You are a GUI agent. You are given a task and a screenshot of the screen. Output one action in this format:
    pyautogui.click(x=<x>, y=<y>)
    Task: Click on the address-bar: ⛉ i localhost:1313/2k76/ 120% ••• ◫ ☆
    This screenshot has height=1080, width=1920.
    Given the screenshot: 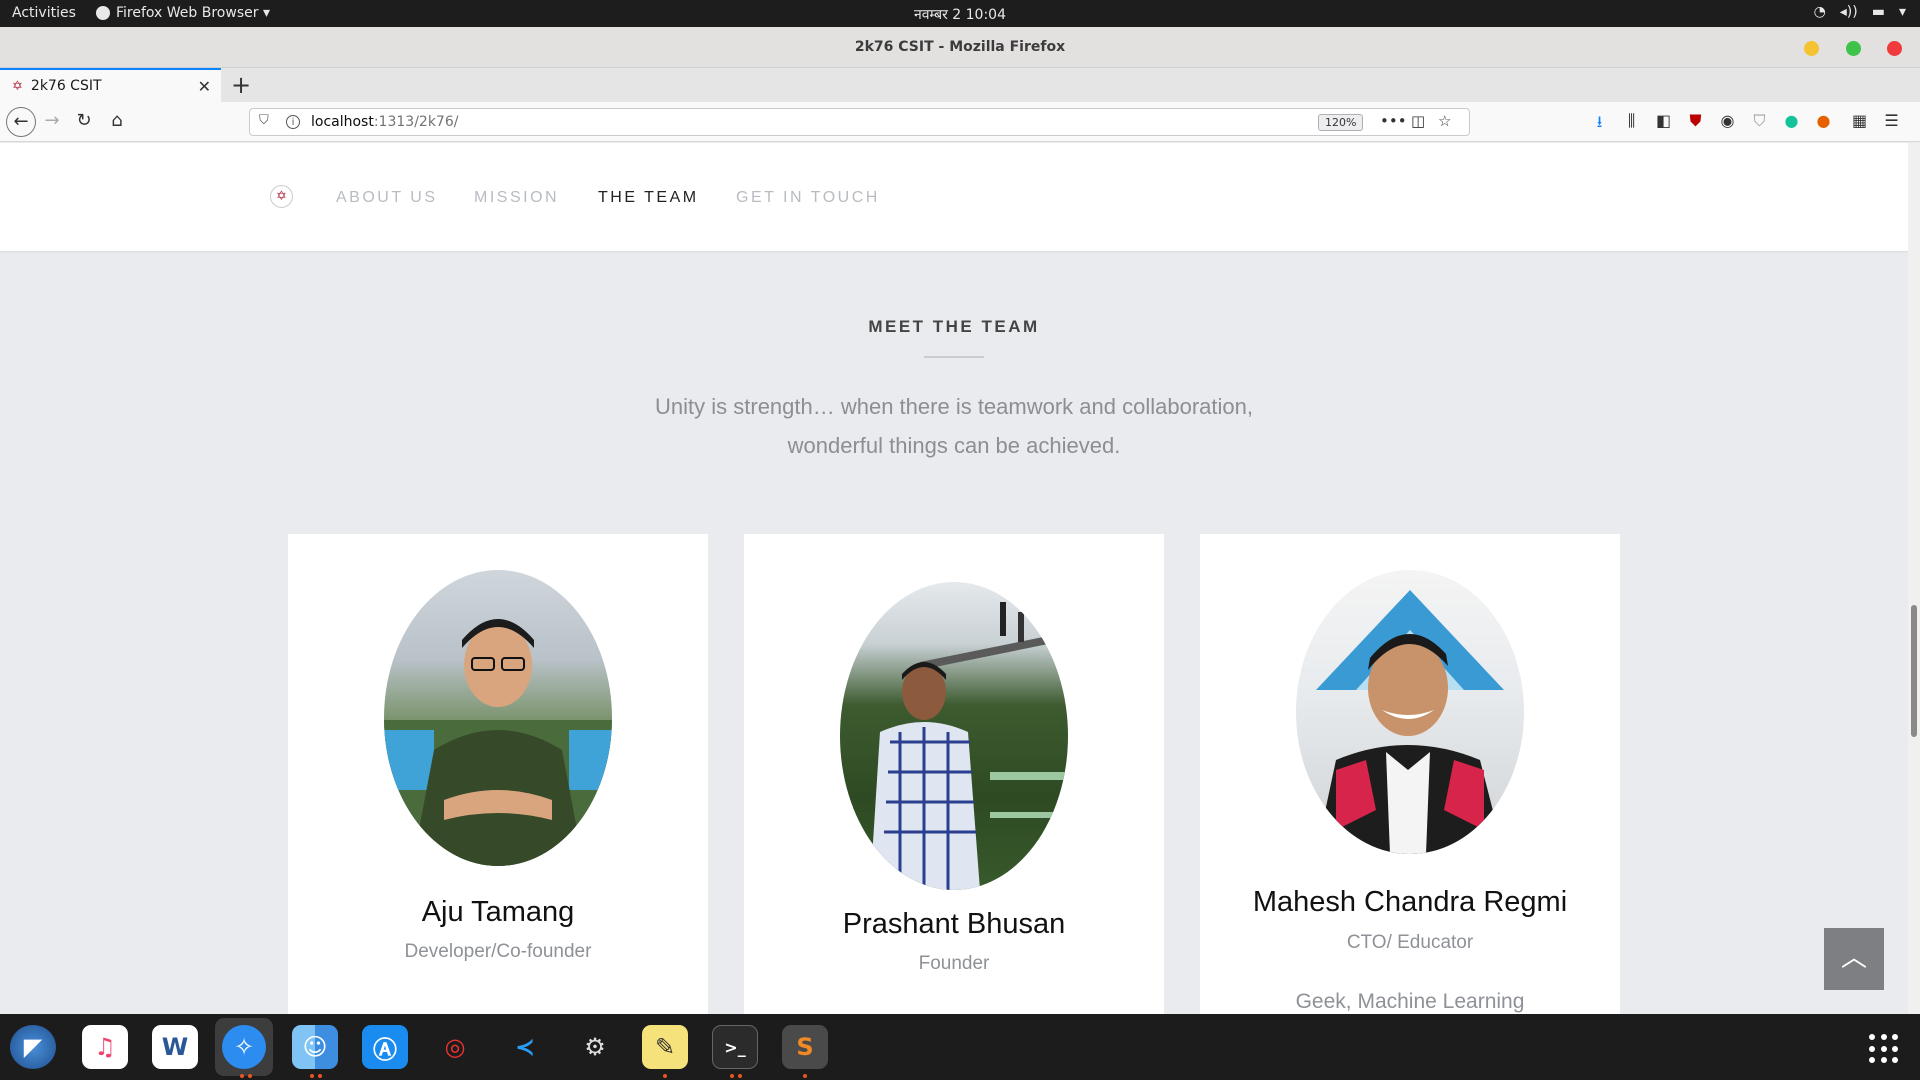 What is the action you would take?
    pyautogui.click(x=859, y=122)
    